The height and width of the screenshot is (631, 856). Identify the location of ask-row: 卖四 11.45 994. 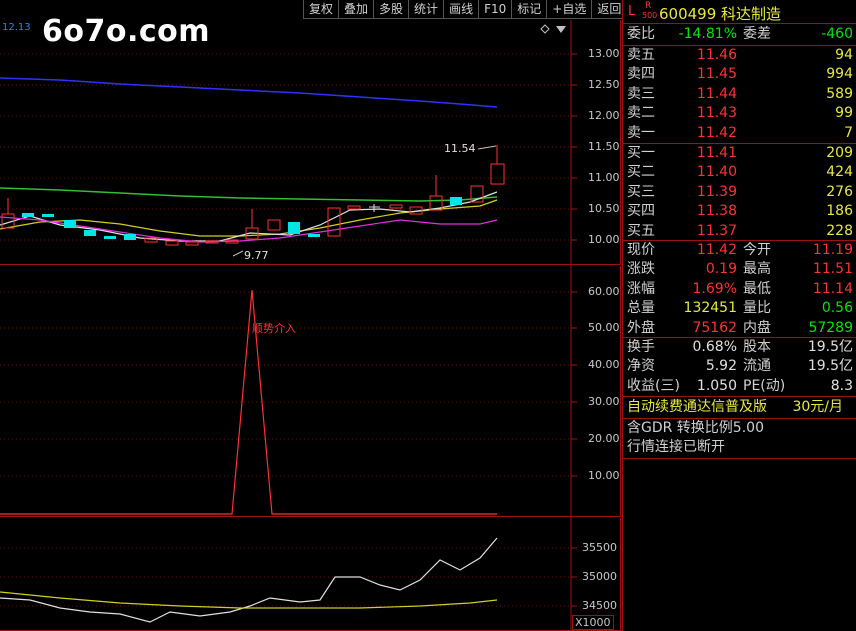
(740, 74).